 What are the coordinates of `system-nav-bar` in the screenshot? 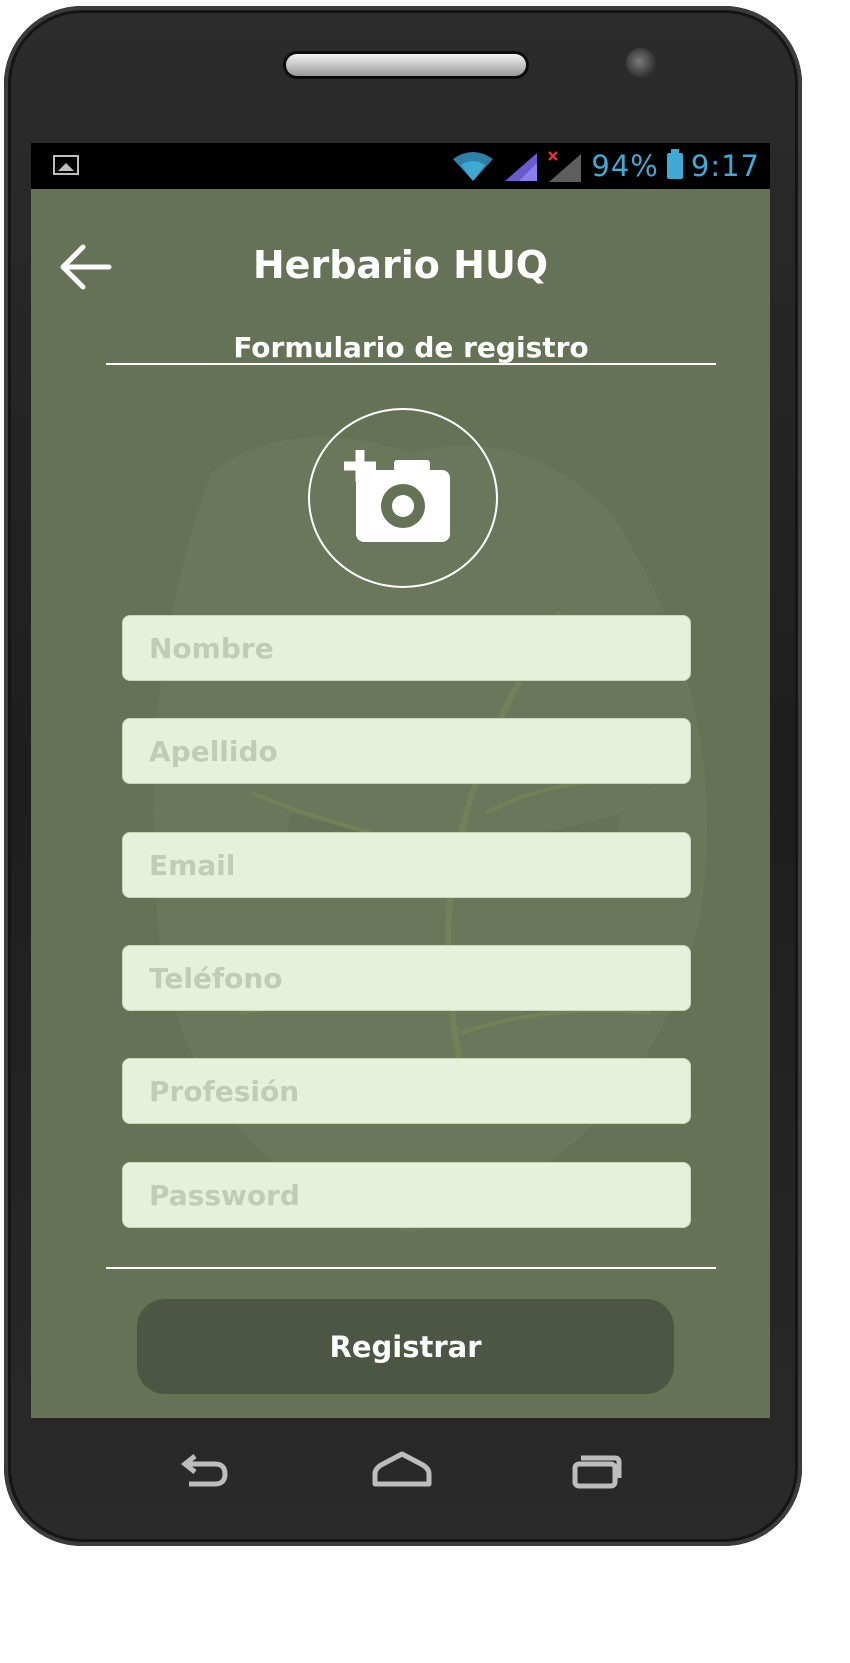 It's located at (400, 1473).